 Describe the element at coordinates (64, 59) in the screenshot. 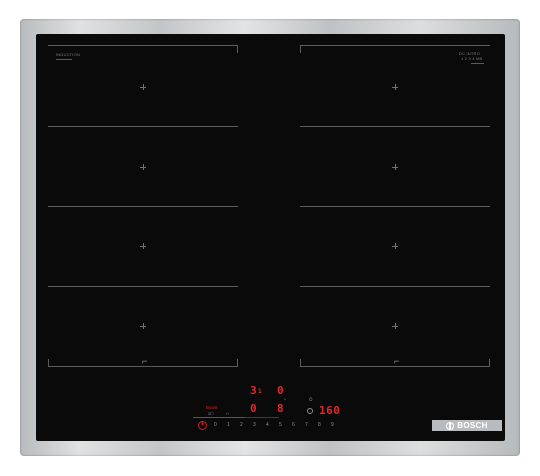

I see `zone-left-label-underline` at that location.